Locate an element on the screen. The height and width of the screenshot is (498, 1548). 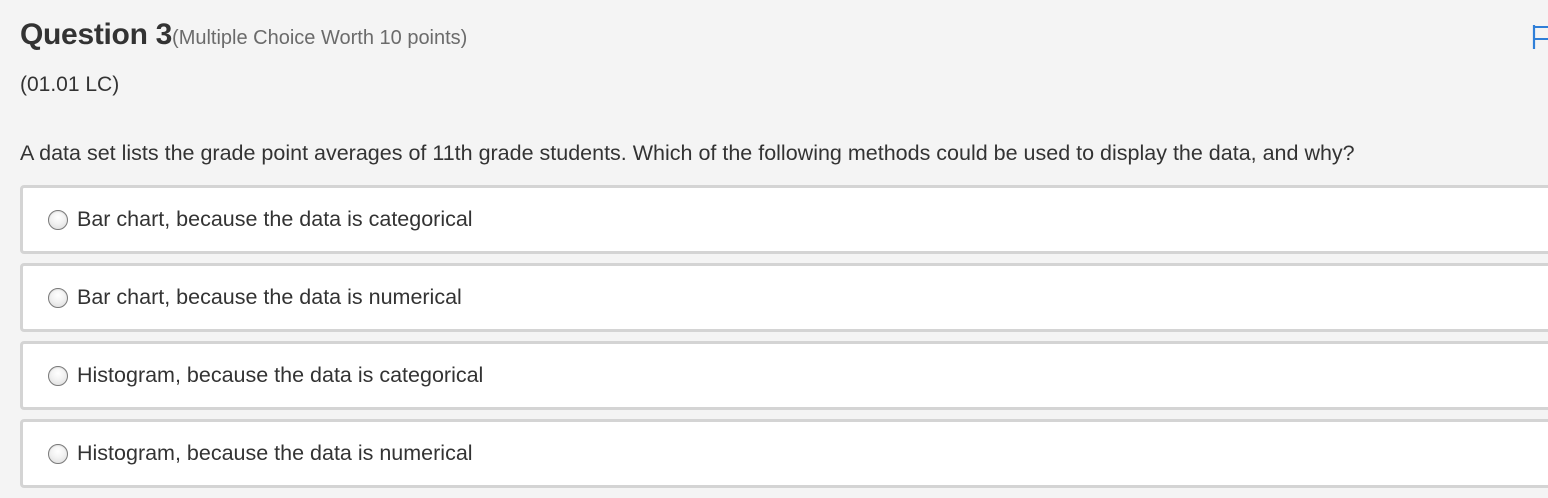
question-title: Question 3 is located at coordinates (96, 34).